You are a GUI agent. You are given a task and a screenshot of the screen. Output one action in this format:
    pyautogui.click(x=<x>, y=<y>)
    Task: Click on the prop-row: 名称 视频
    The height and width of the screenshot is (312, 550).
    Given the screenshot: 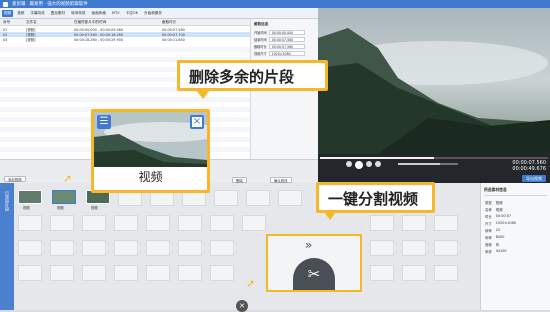 What is the action you would take?
    pyautogui.click(x=494, y=210)
    